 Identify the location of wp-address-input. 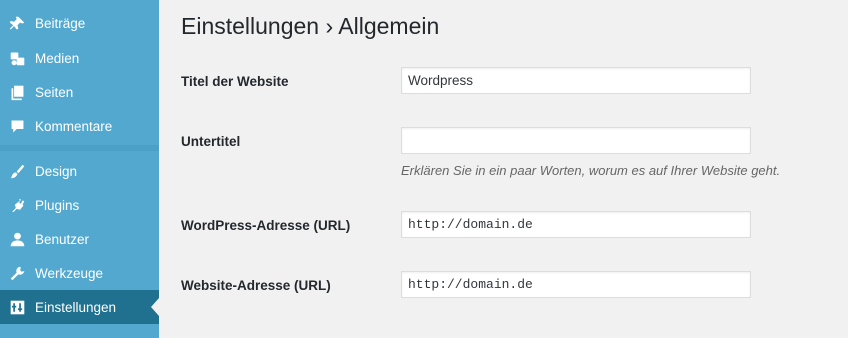
(576, 224).